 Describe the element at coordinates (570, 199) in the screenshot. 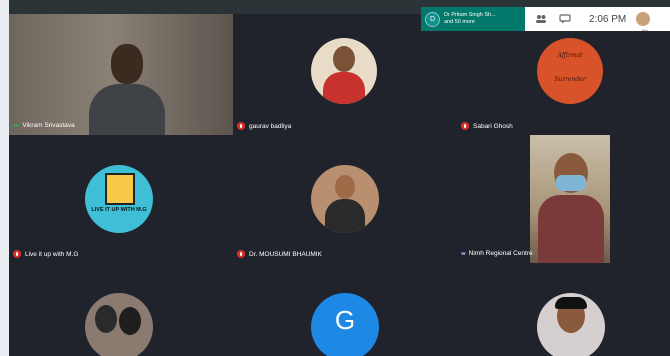

I see `video-feed` at that location.